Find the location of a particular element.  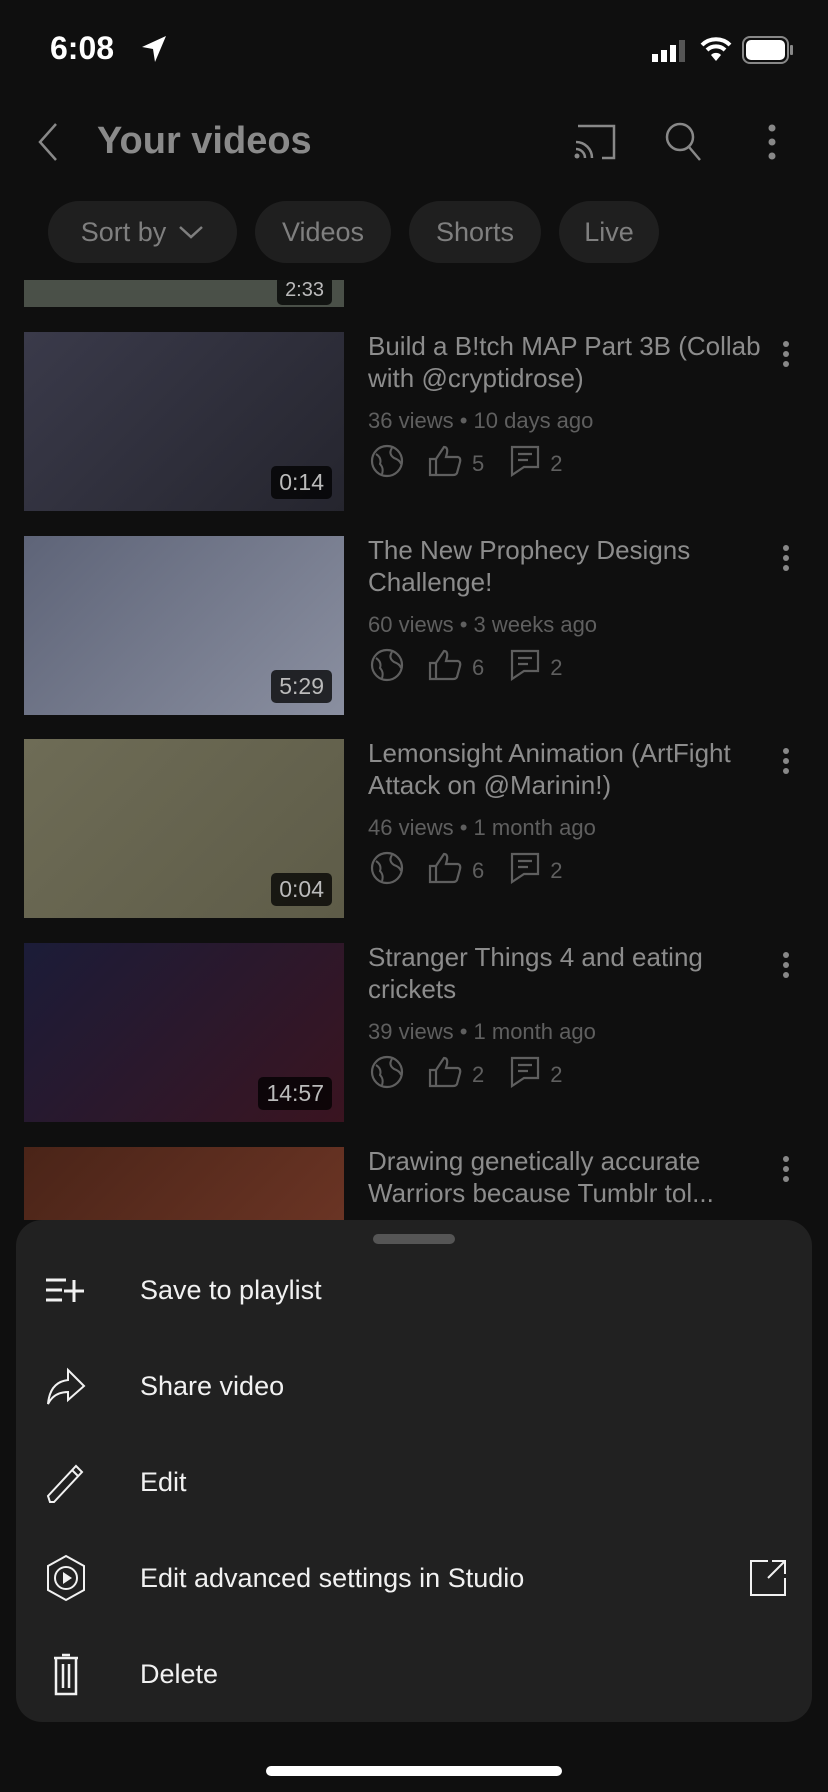

sheet-item-share-video: Share video is located at coordinates (414, 1386).